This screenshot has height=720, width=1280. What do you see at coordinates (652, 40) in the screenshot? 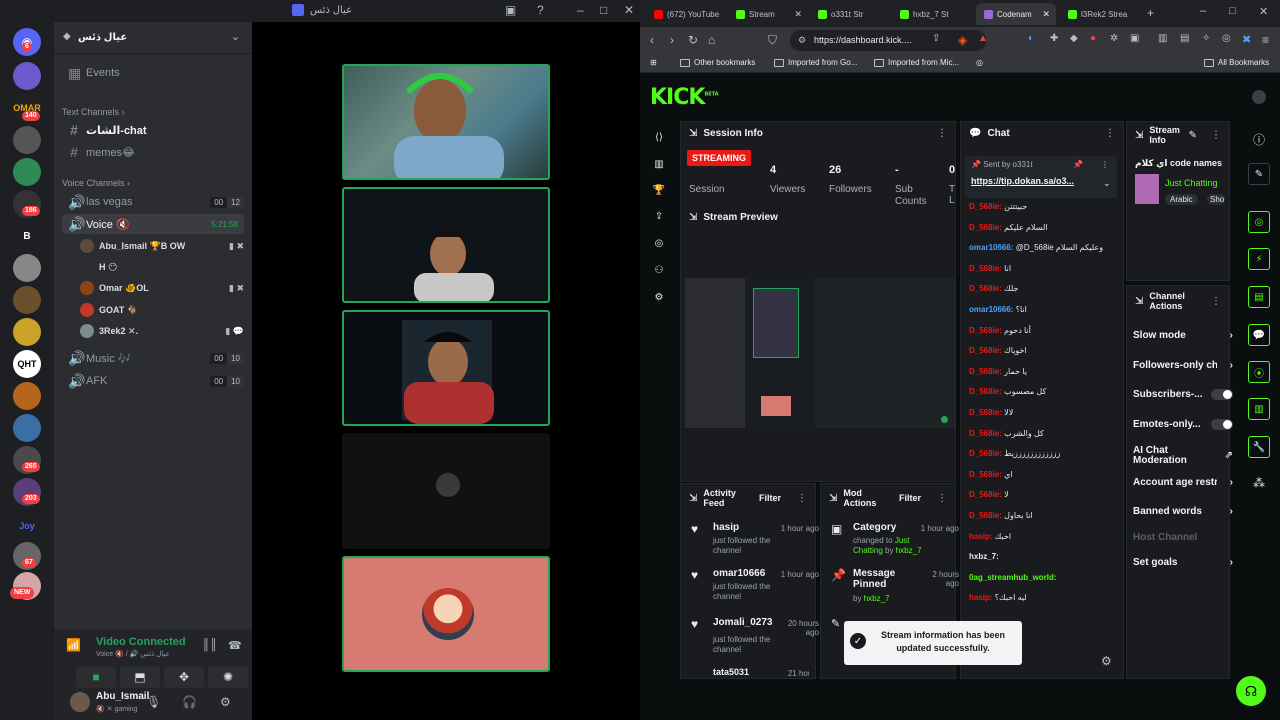
I see `back-icon: ‹` at bounding box center [652, 40].